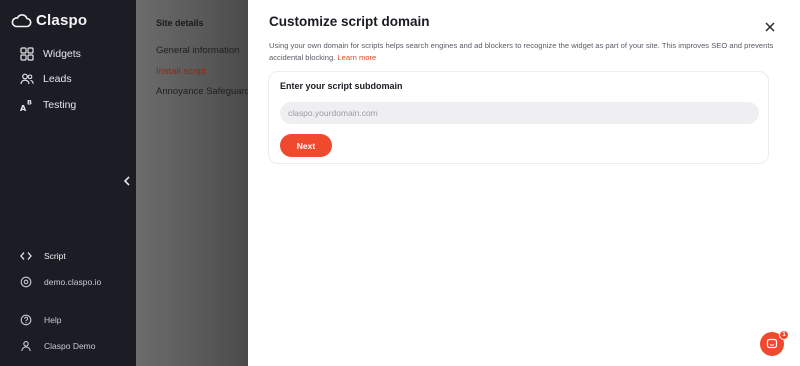  What do you see at coordinates (27, 79) in the screenshot?
I see `users-icon` at bounding box center [27, 79].